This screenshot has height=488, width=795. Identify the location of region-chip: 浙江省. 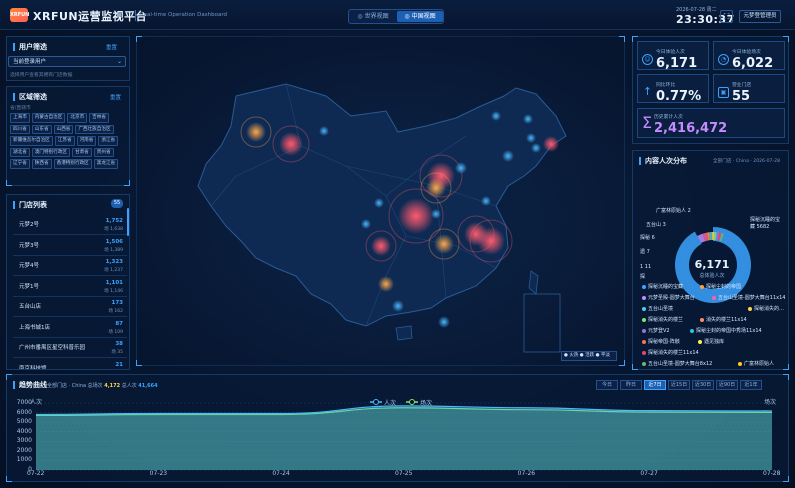
(108, 141).